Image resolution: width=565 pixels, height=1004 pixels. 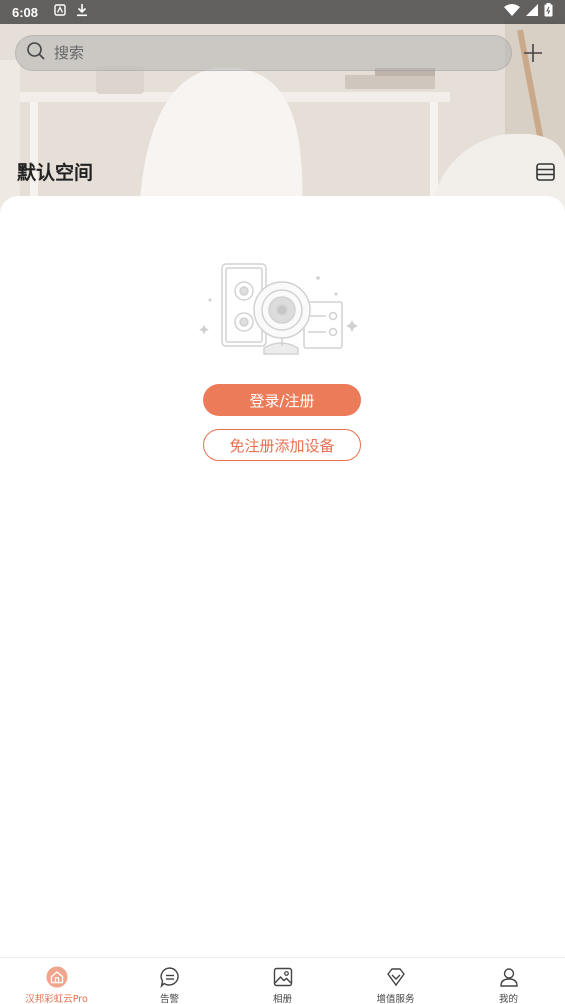 I want to click on photo-album-icon, so click(x=283, y=977).